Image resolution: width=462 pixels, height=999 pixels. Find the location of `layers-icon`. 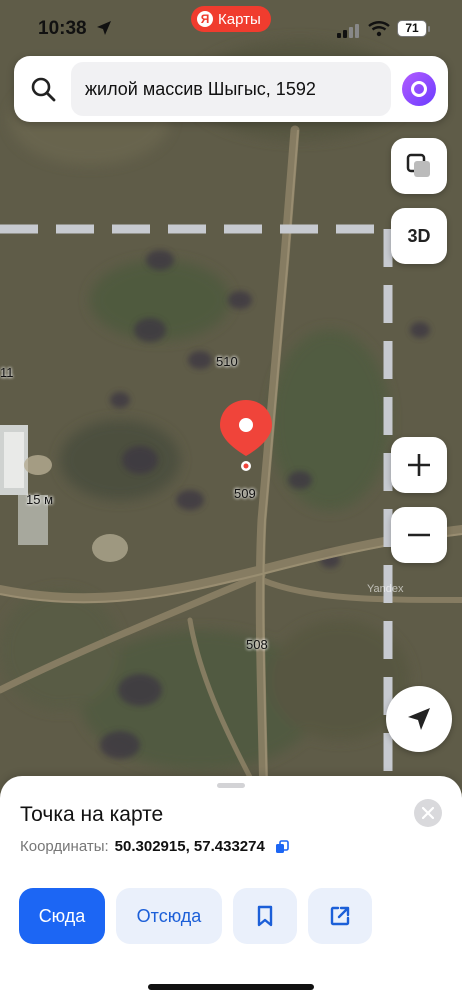

layers-icon is located at coordinates (418, 165).